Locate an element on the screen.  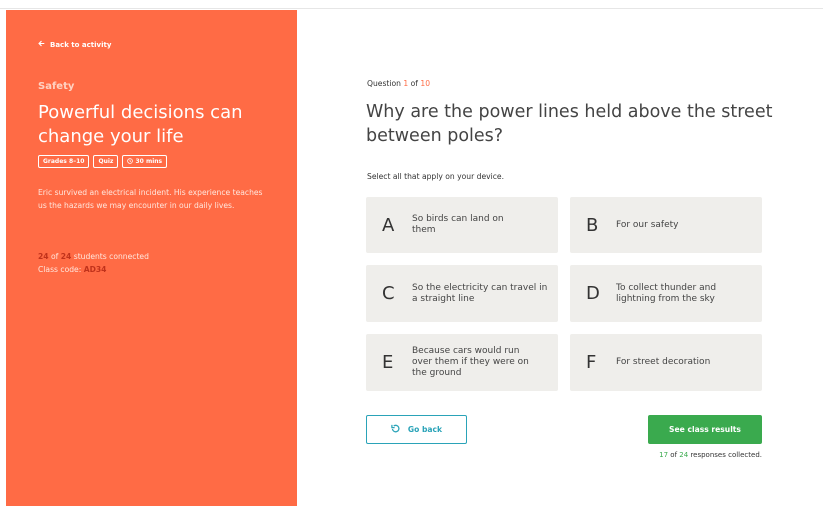
option-text: For street decoration is located at coordinates (663, 362).